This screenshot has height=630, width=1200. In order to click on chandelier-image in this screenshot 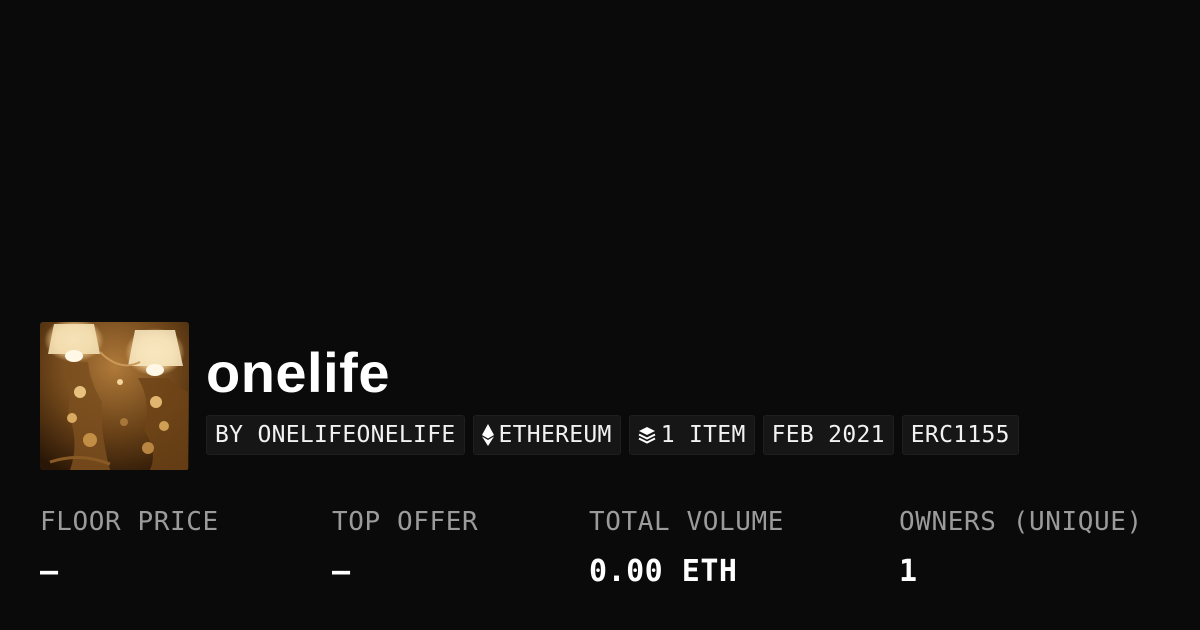, I will do `click(114, 396)`.